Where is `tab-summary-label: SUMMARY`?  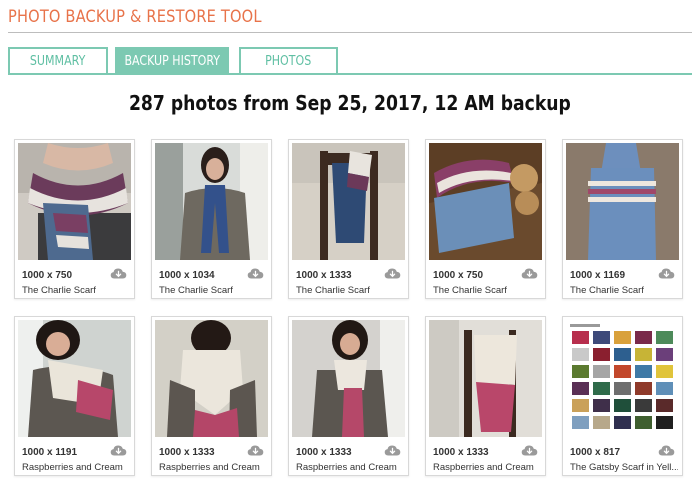
tab-summary-label: SUMMARY is located at coordinates (58, 61).